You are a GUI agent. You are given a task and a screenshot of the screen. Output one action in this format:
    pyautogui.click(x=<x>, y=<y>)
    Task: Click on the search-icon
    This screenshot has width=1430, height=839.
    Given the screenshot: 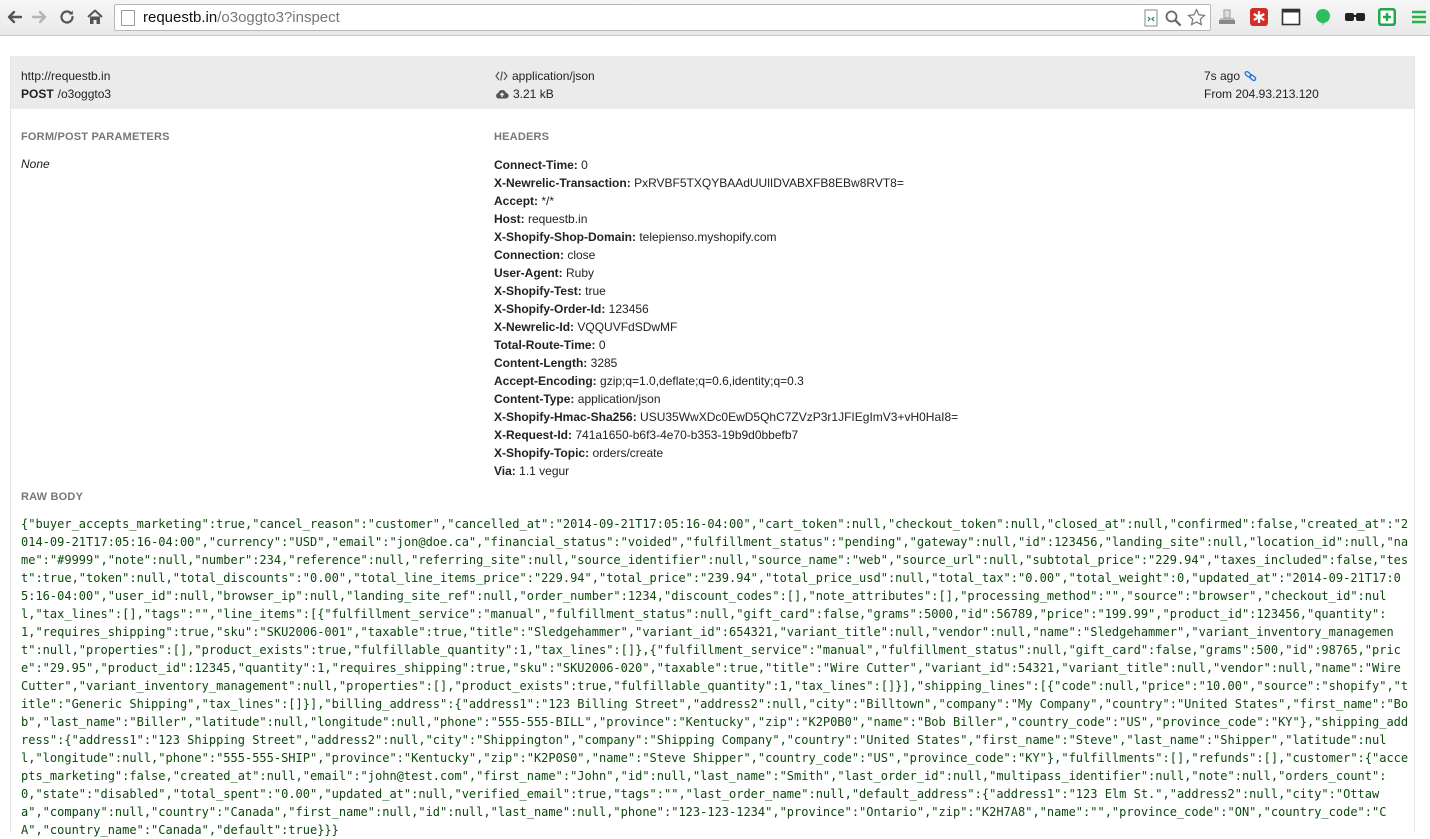 What is the action you would take?
    pyautogui.click(x=1173, y=18)
    